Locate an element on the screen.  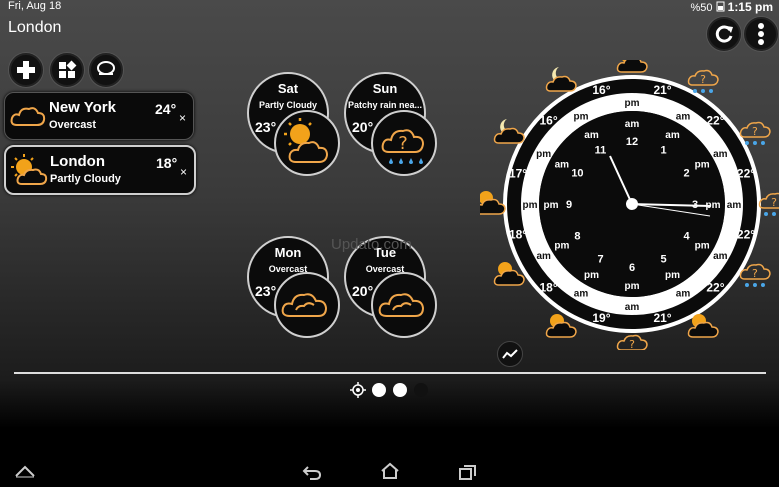
forecast-icon-sun: ? is located at coordinates (404, 143).